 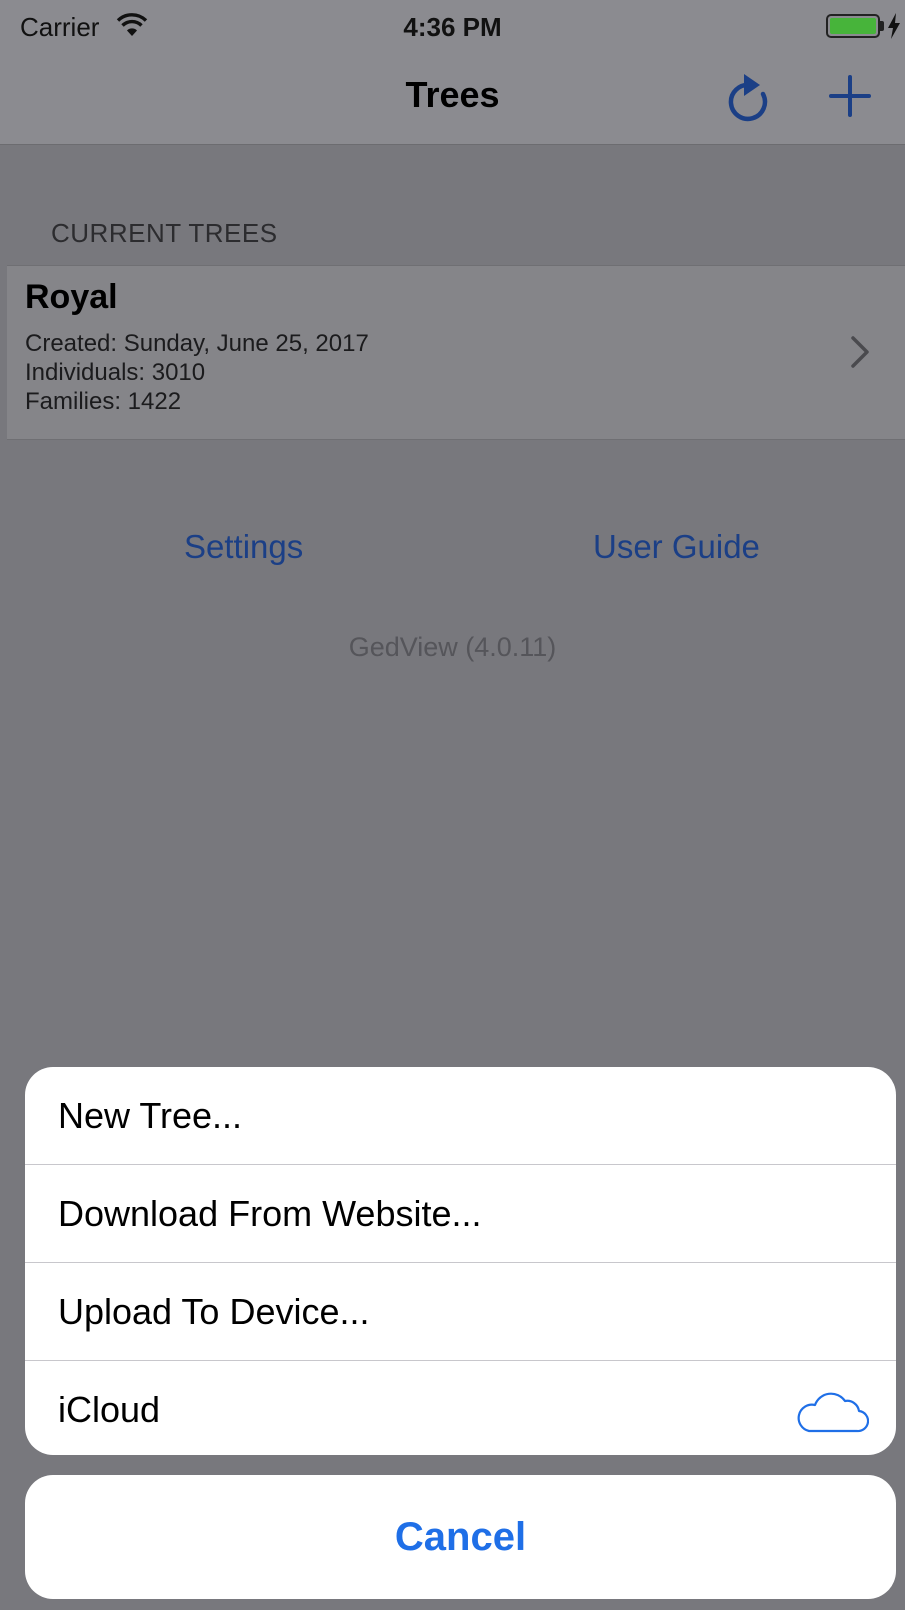 What do you see at coordinates (197, 343) in the screenshot?
I see `tree-created-date: Created: Sunday, June 25, 2017` at bounding box center [197, 343].